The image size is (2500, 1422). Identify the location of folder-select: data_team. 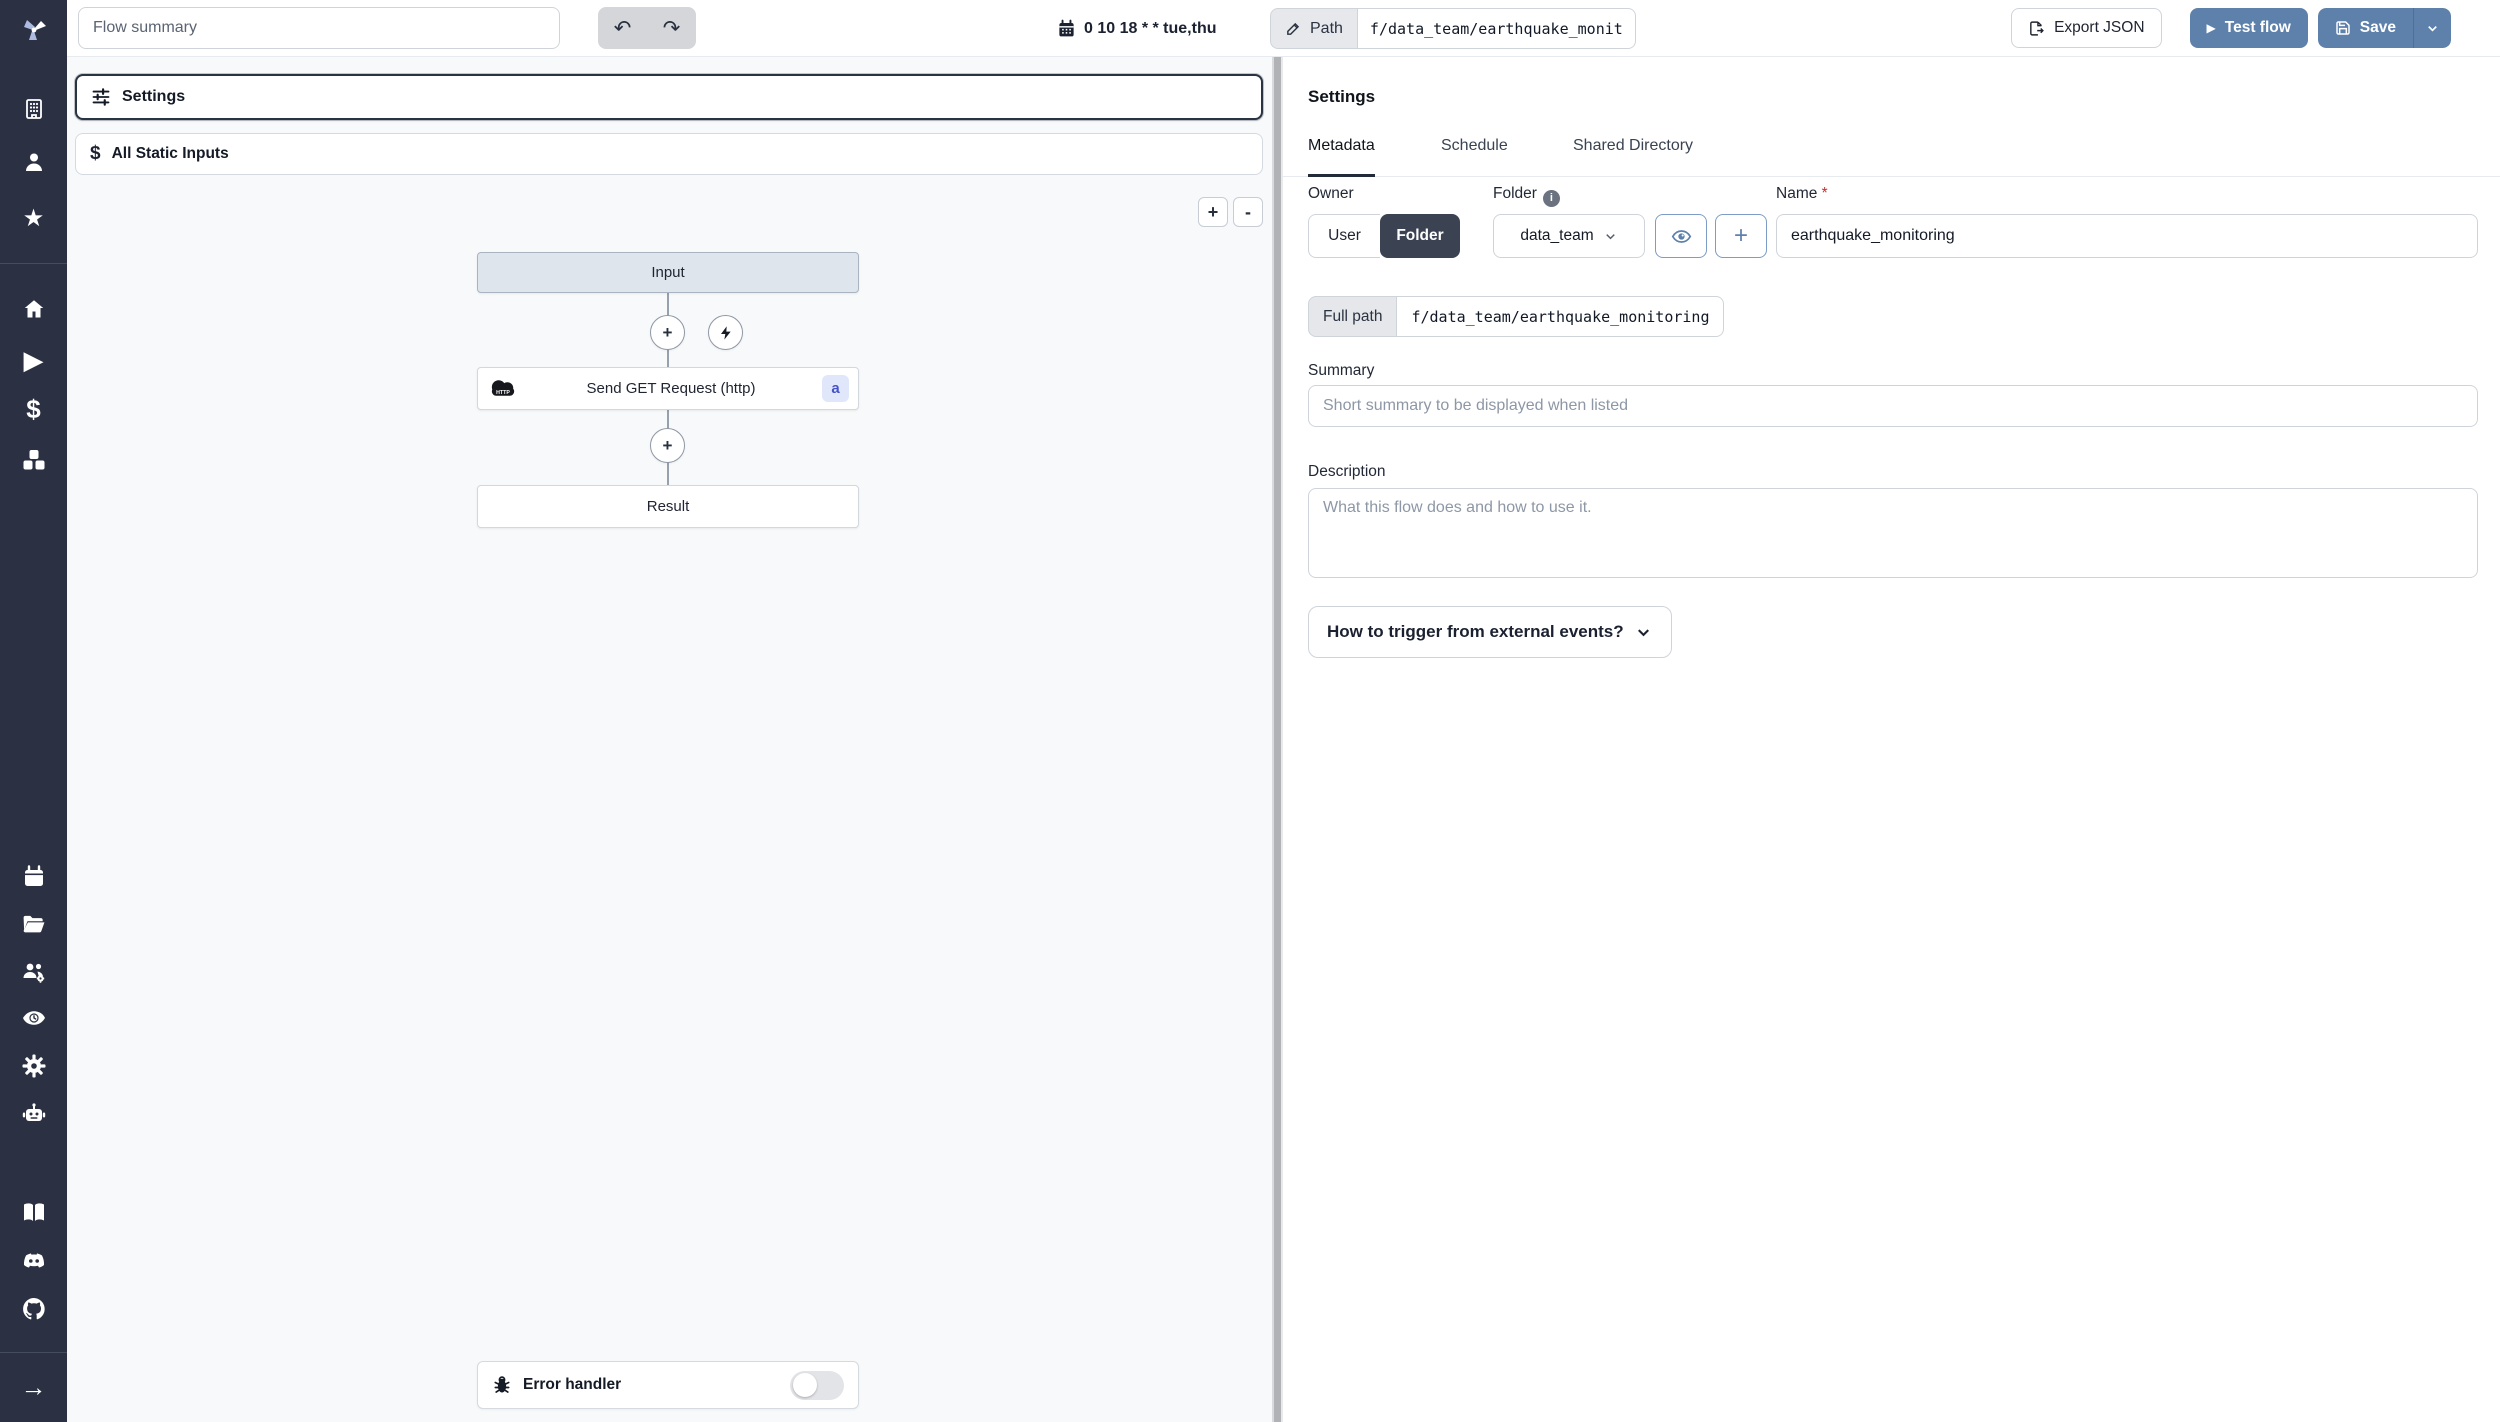
(1569, 236).